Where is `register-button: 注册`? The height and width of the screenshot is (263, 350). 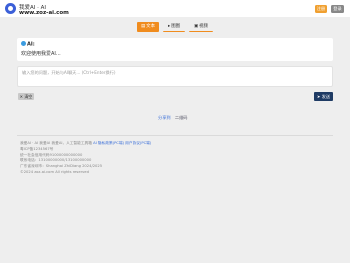 register-button: 注册 is located at coordinates (321, 9).